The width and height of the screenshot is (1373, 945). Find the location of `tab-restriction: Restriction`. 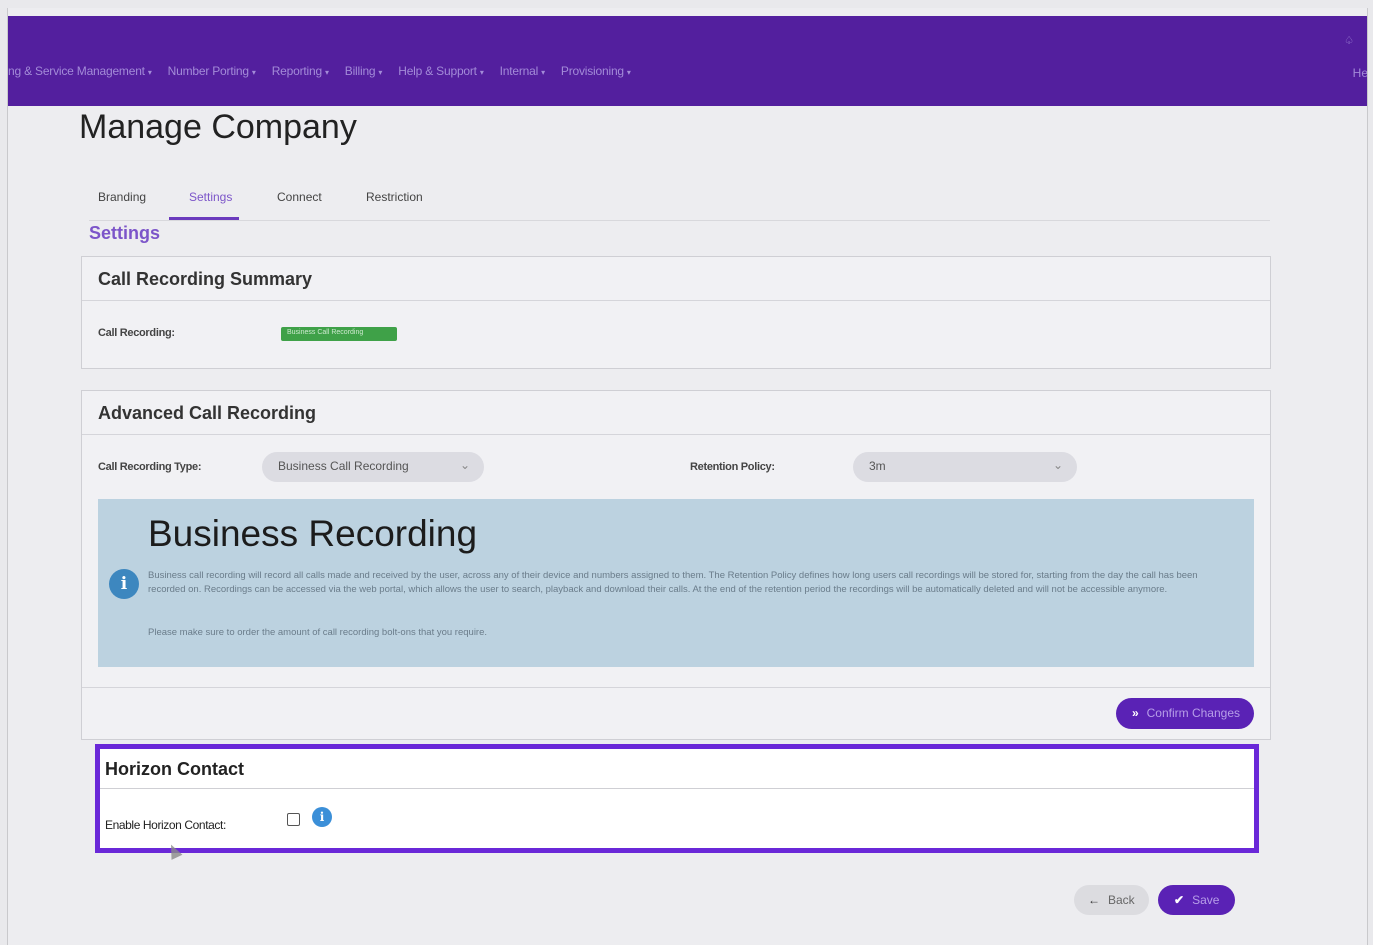

tab-restriction: Restriction is located at coordinates (394, 197).